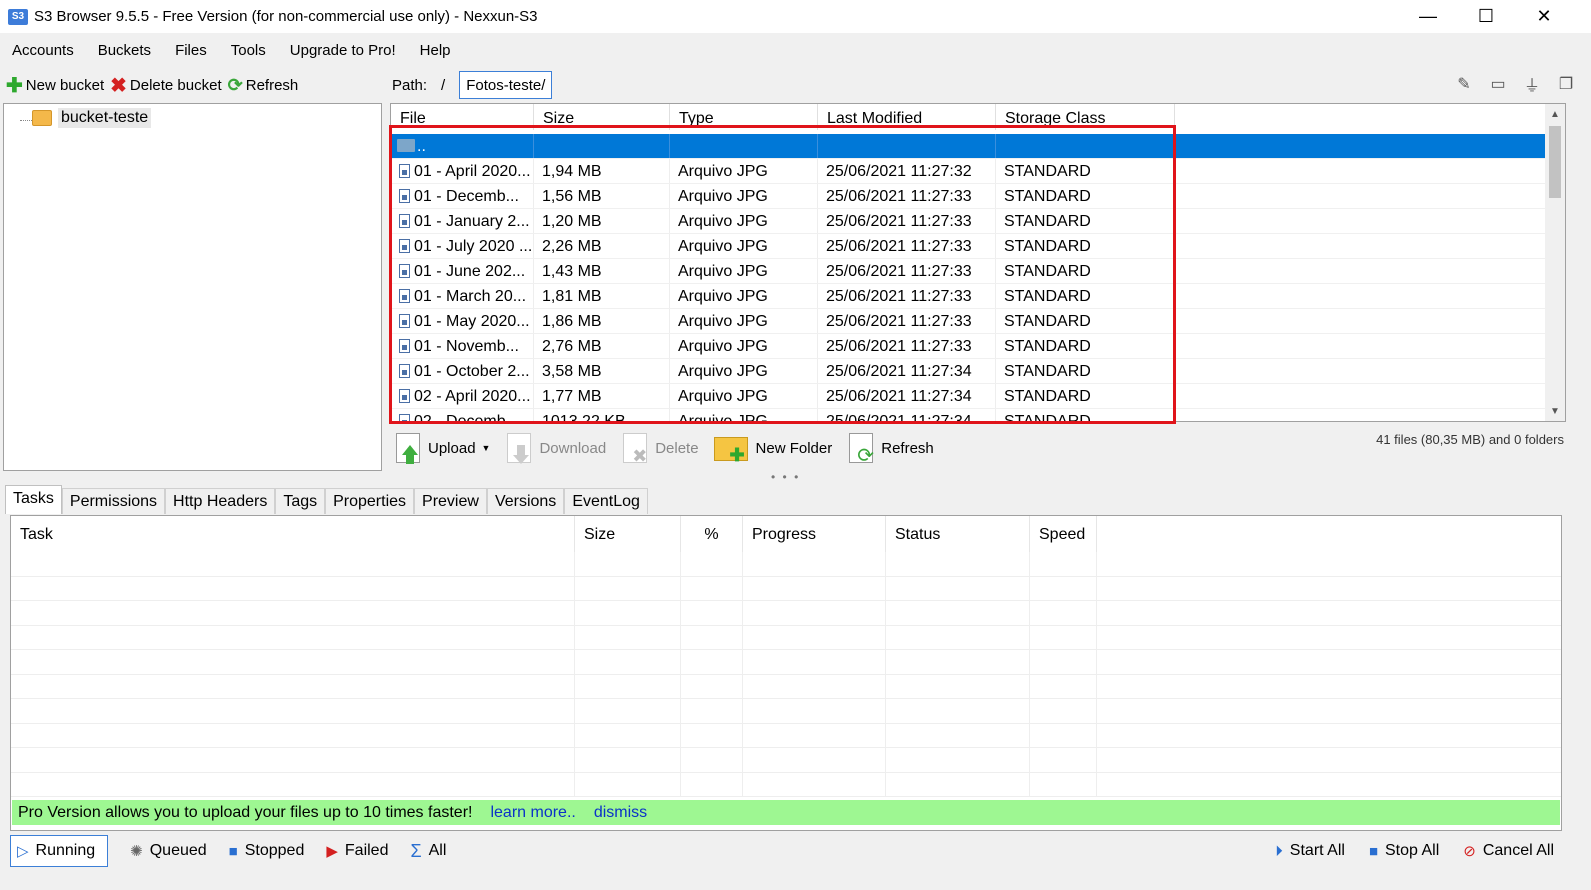  I want to click on download-button: Download, so click(555, 448).